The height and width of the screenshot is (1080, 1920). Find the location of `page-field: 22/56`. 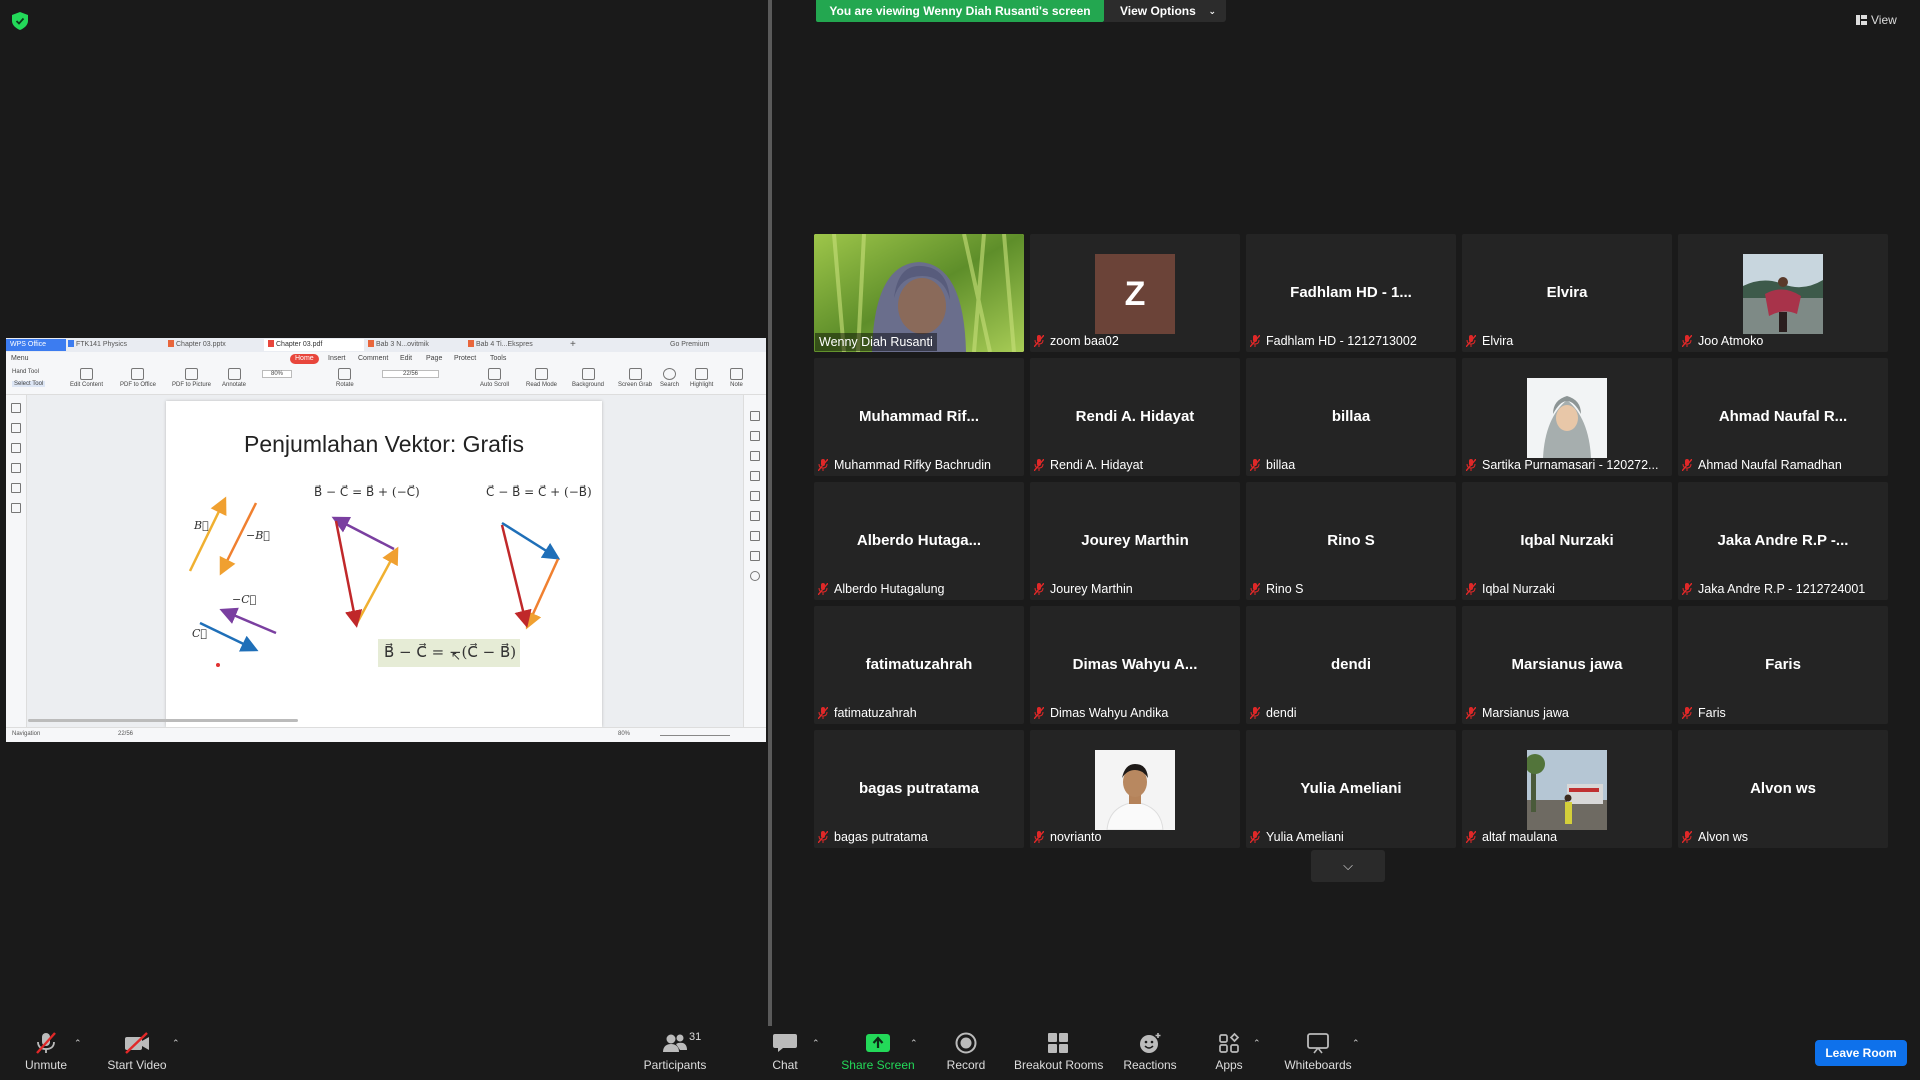

page-field: 22/56 is located at coordinates (411, 374).